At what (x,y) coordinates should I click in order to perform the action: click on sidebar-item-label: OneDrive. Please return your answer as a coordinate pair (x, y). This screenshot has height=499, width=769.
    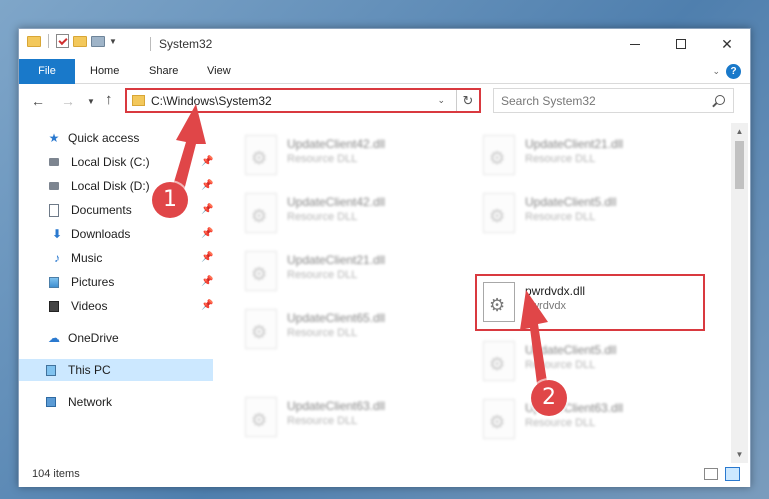
    Looking at the image, I should click on (93, 338).